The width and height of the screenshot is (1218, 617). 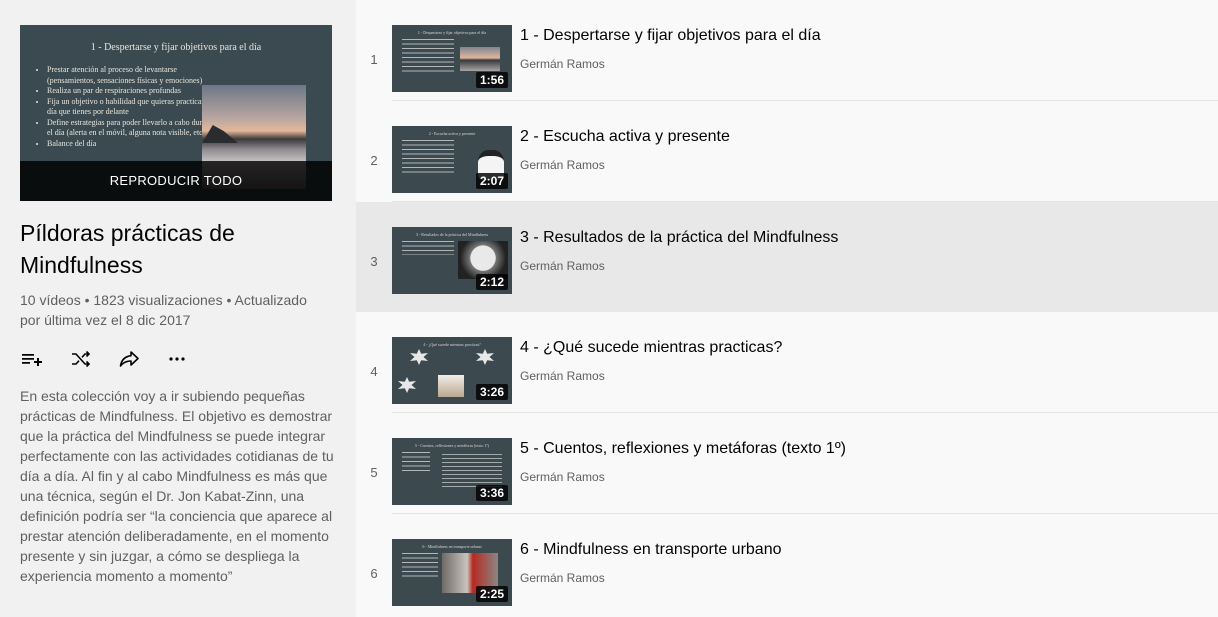 What do you see at coordinates (491, 80) in the screenshot?
I see `video-duration: 1:56` at bounding box center [491, 80].